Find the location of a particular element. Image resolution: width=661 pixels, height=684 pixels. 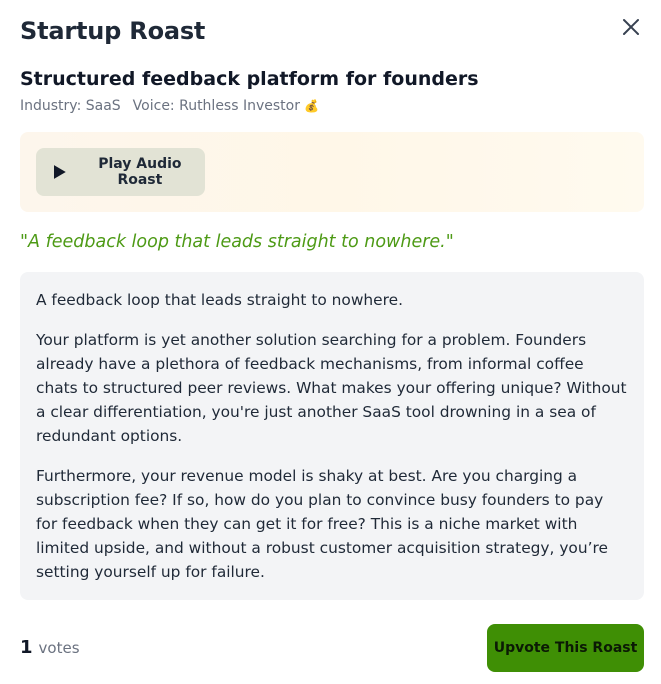

voice-label: Voice: Ruthless Investor is located at coordinates (216, 106).